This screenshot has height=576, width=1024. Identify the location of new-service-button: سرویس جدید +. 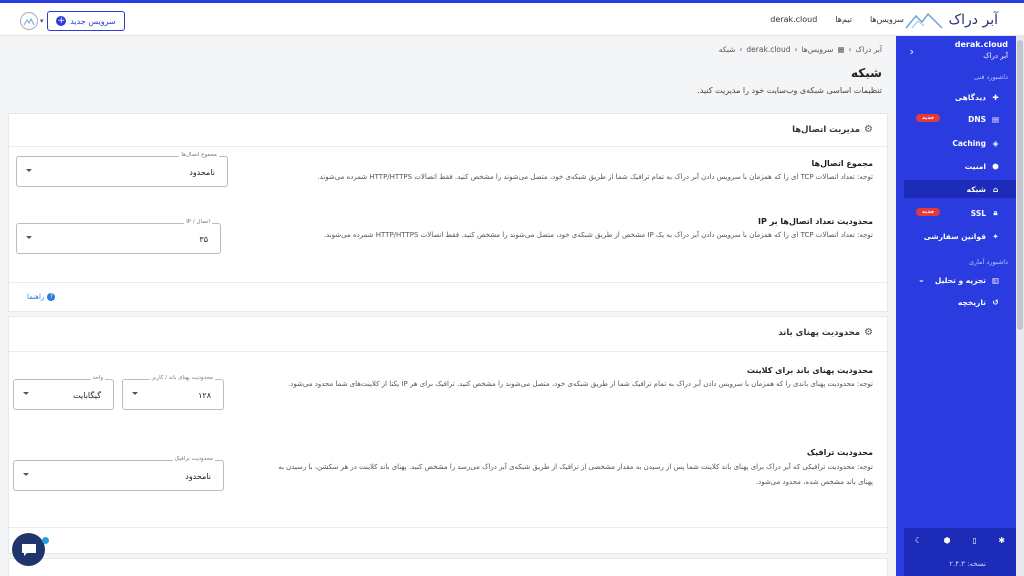
(86, 21).